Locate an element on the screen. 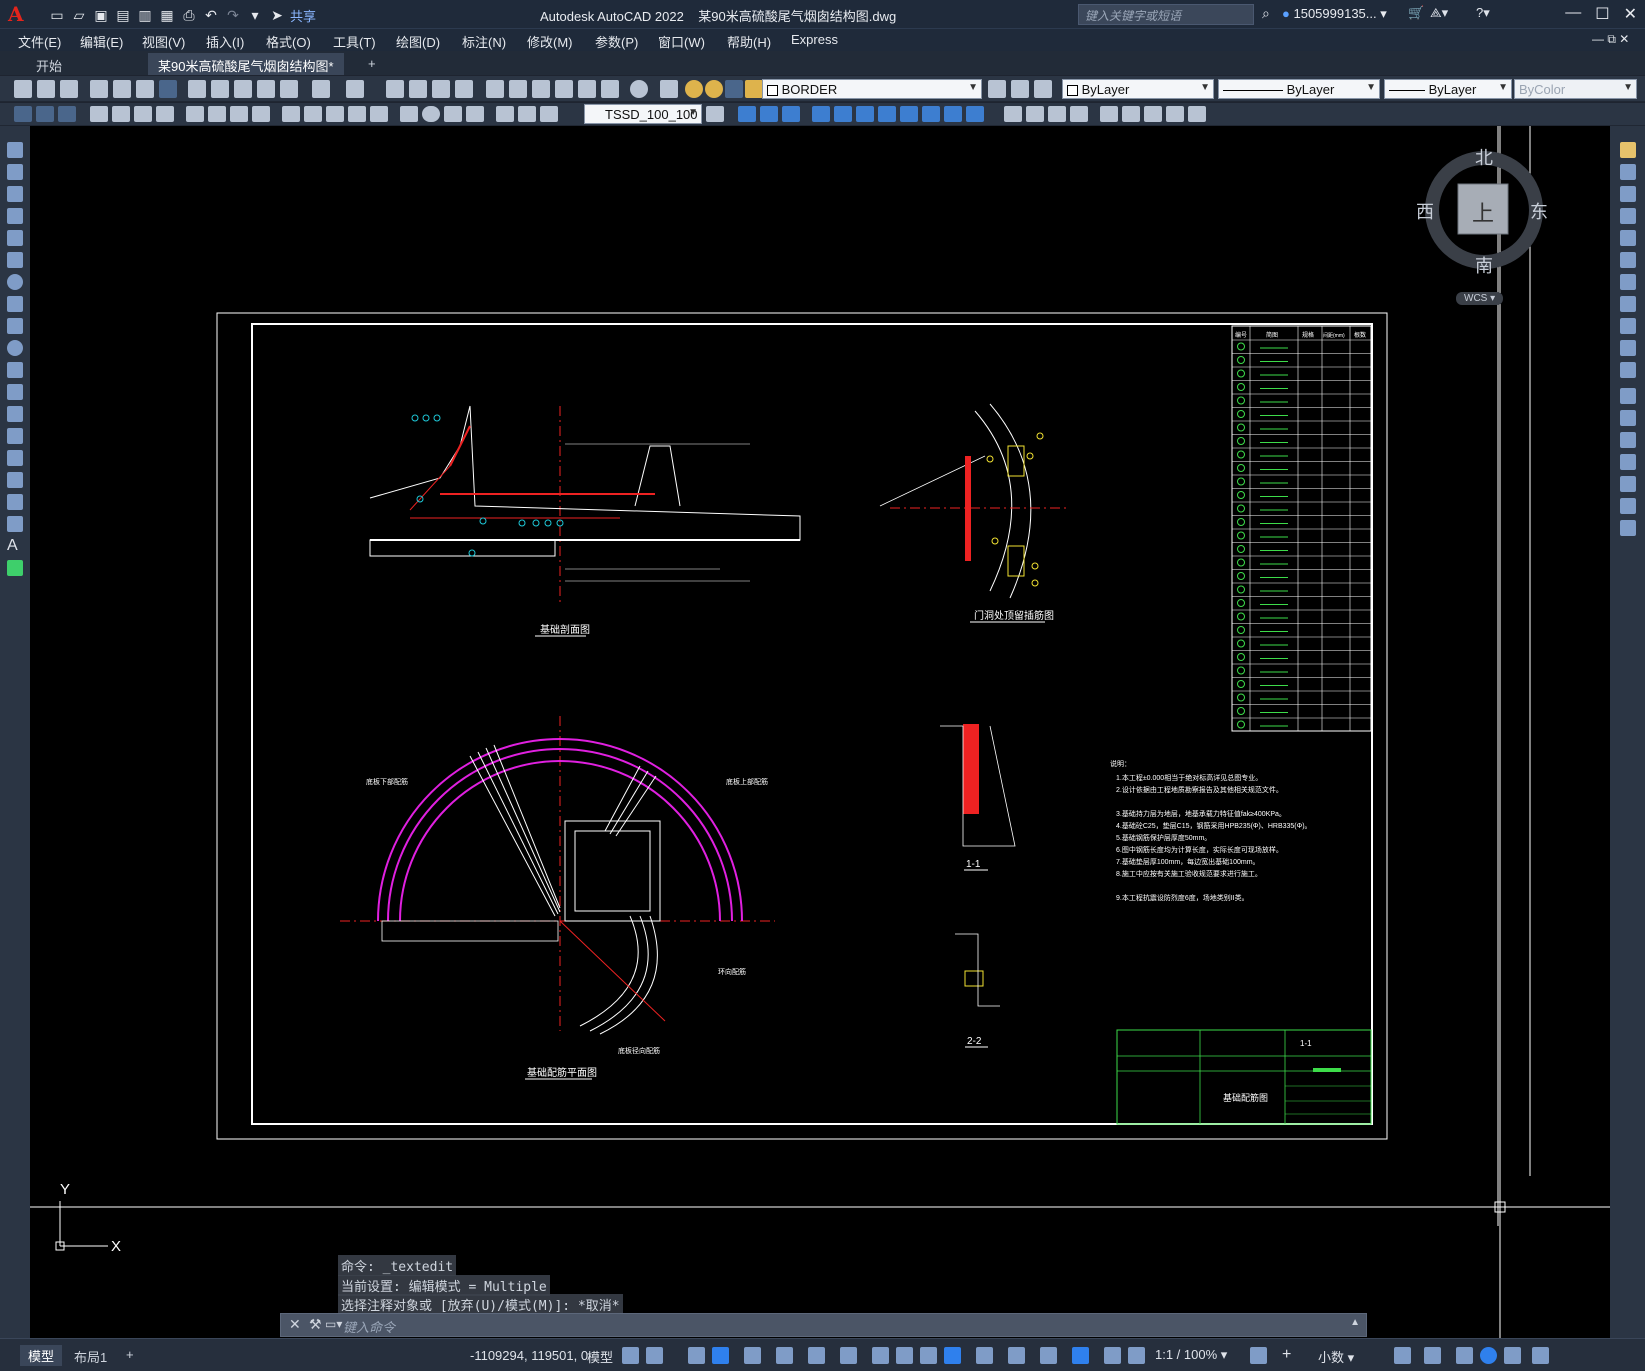 The image size is (1645, 1371). layers-icon is located at coordinates (67, 114).